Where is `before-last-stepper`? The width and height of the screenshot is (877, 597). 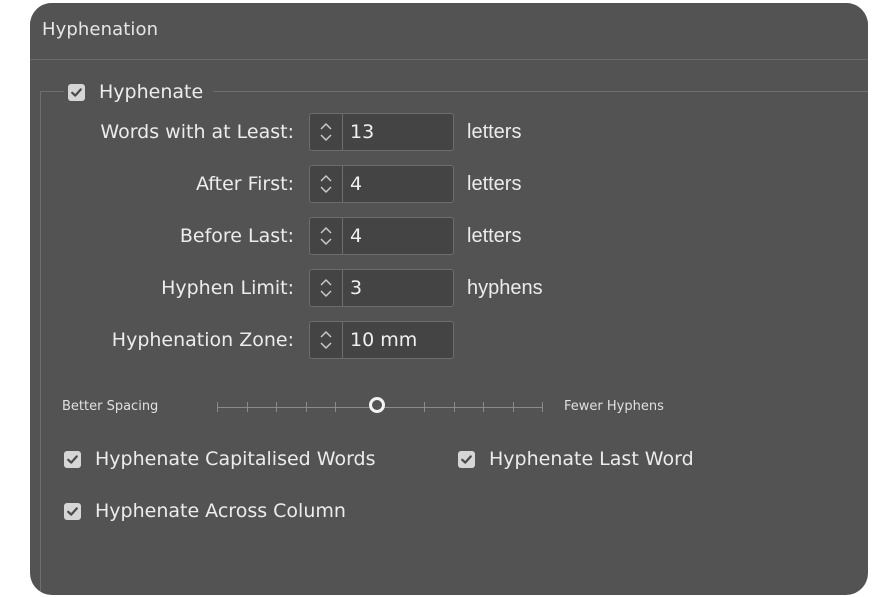 before-last-stepper is located at coordinates (326, 236).